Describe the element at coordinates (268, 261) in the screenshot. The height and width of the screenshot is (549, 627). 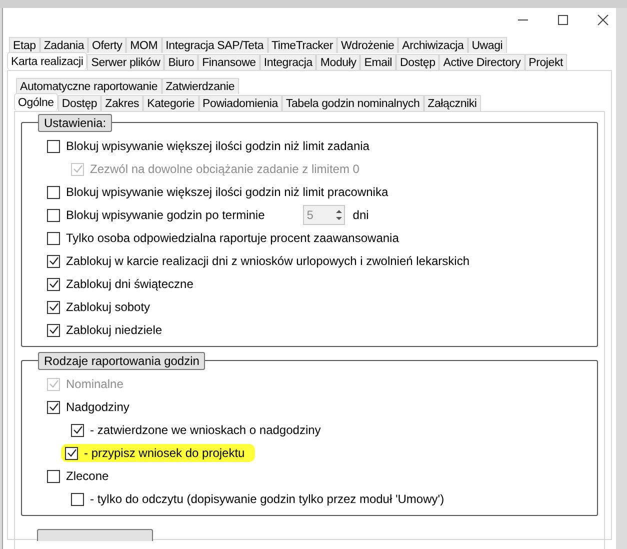
I see `checkbox-label: Zablokuj w karcie realizacji dni z wniosków urlopowych i zwolnień lekarskich` at that location.